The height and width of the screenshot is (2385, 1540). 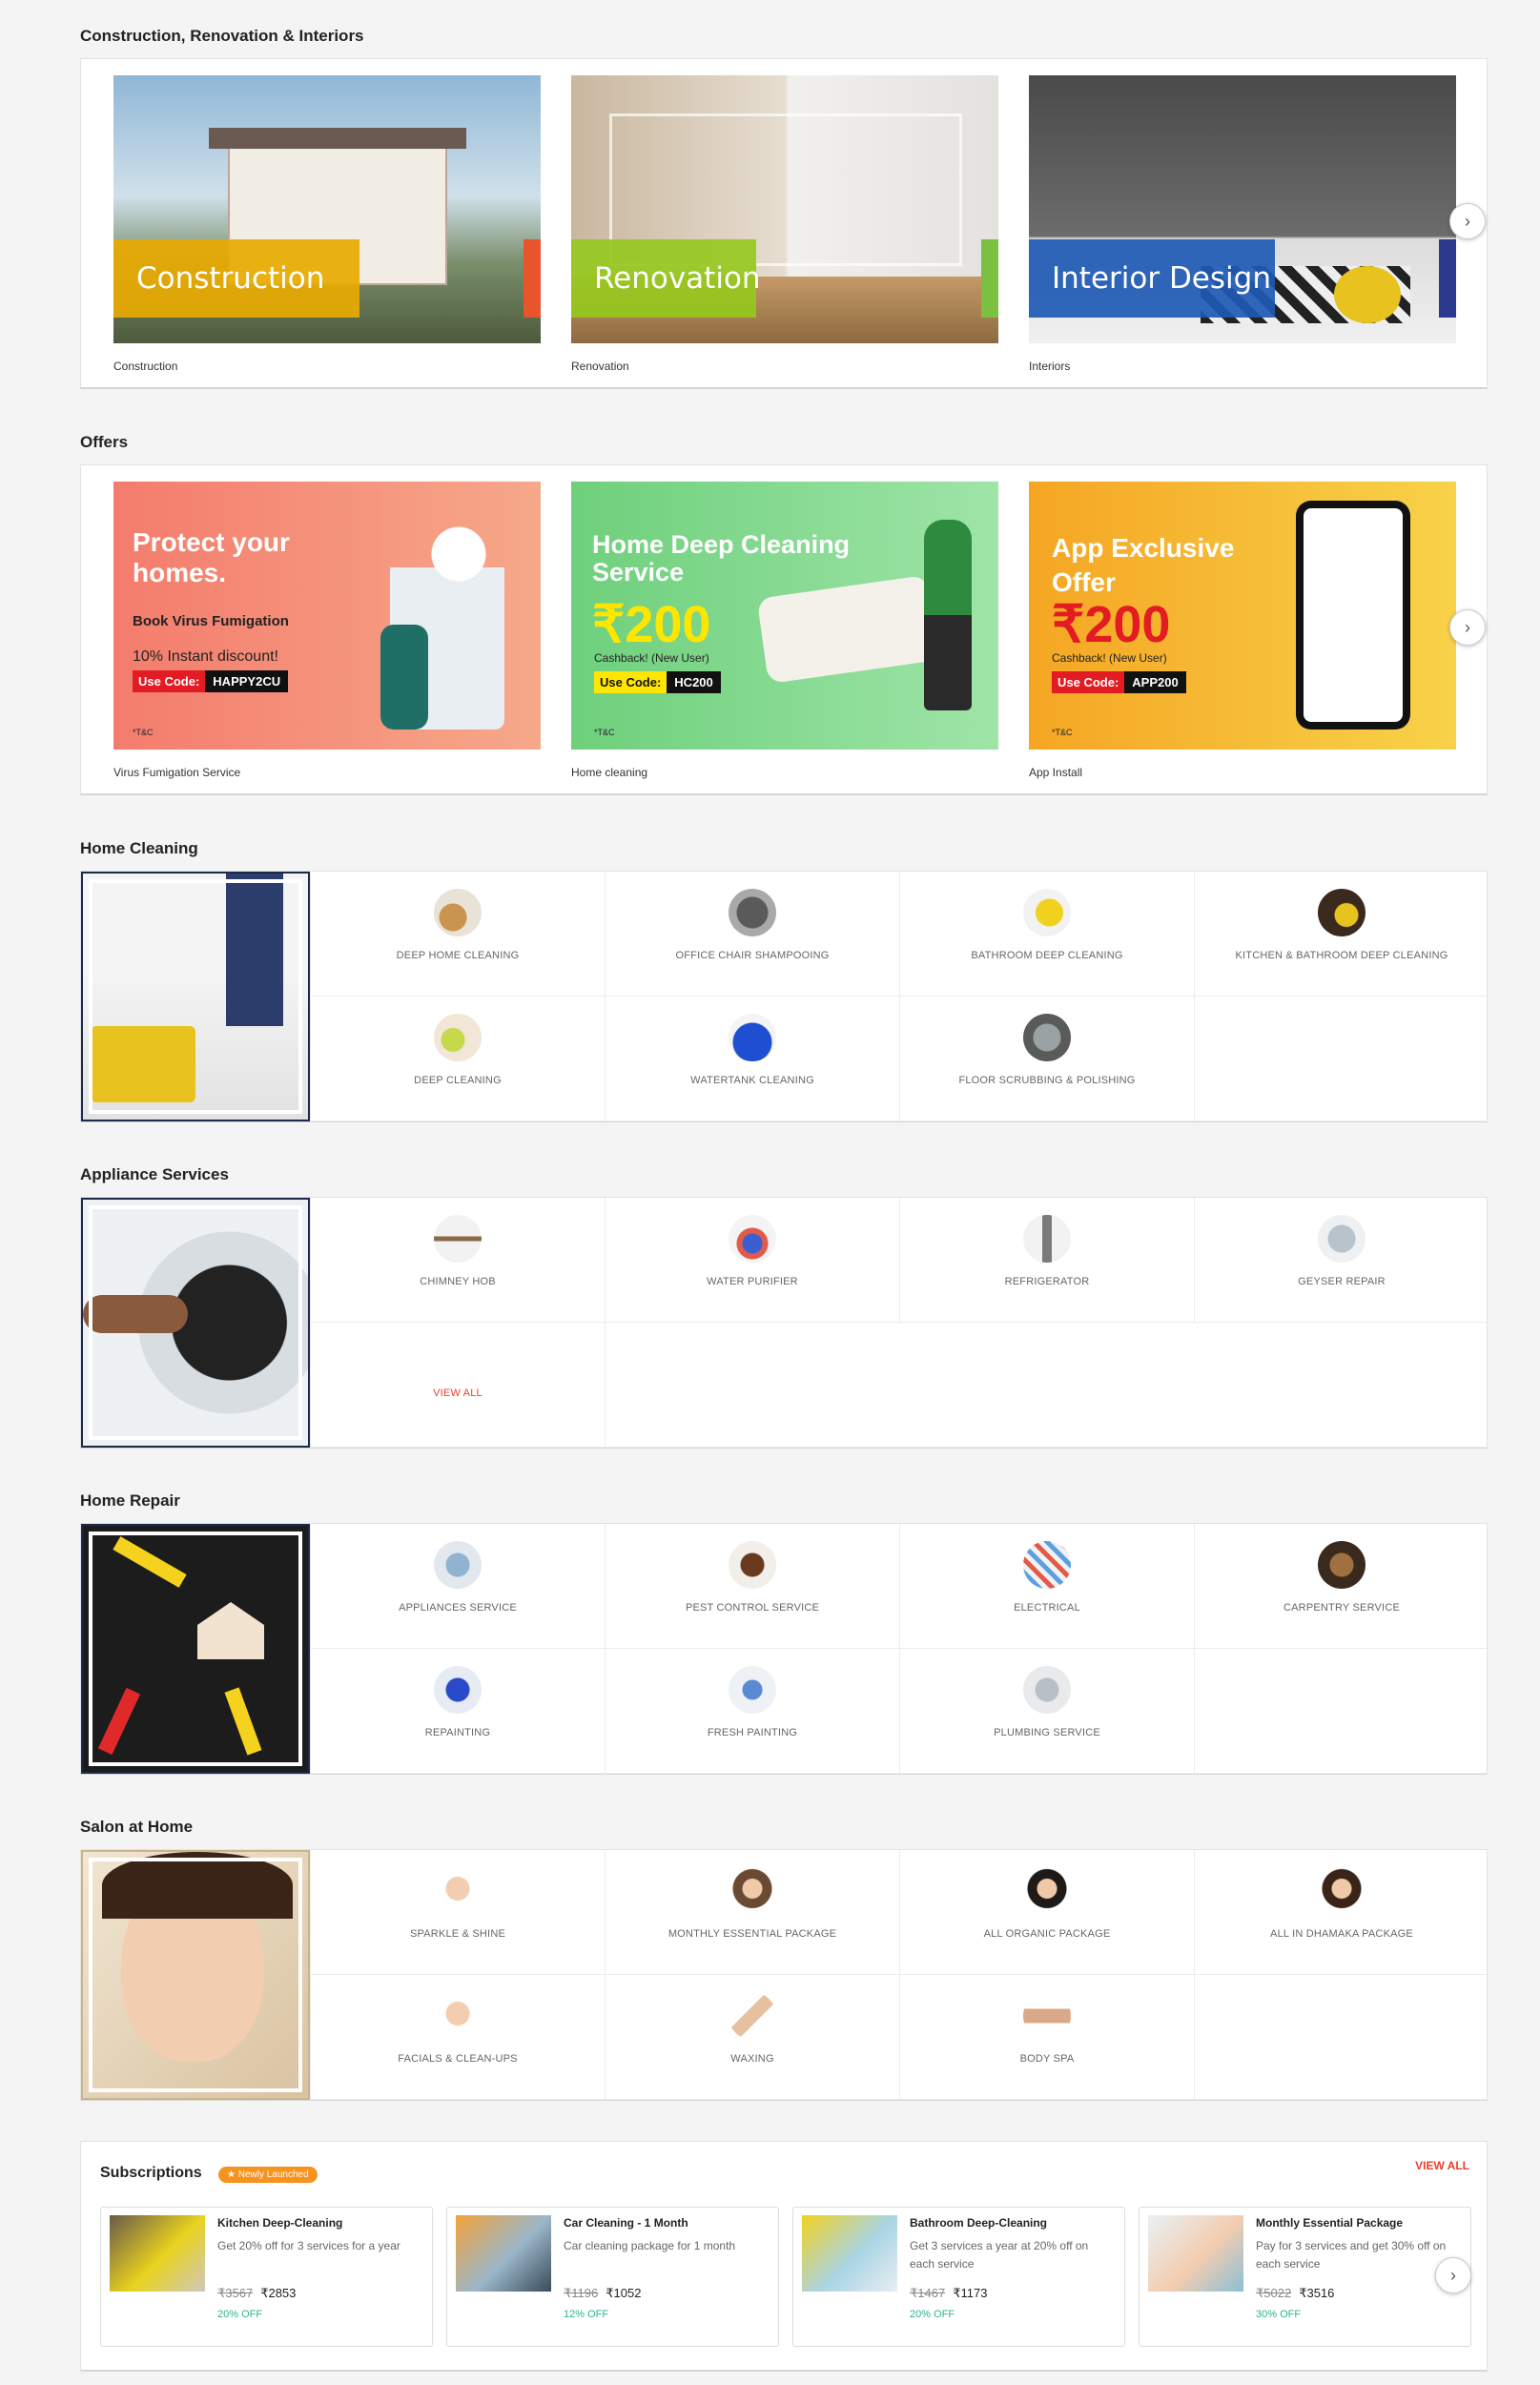 I want to click on service-label: ELECTRICAL, so click(x=1047, y=1608).